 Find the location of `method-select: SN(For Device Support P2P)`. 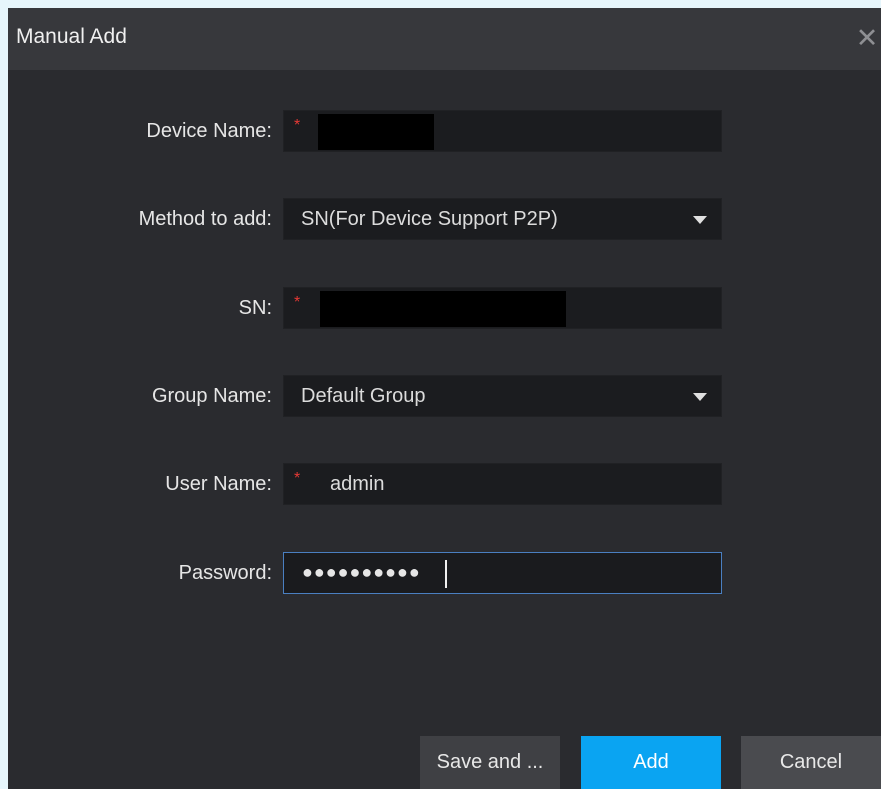

method-select: SN(For Device Support P2P) is located at coordinates (502, 219).